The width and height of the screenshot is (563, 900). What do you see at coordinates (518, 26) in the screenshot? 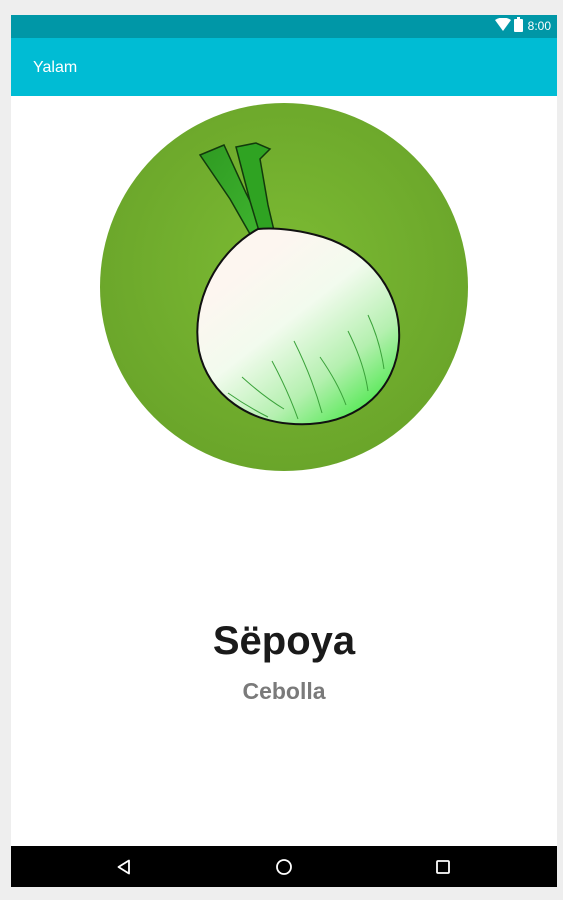
I see `battery-icon` at bounding box center [518, 26].